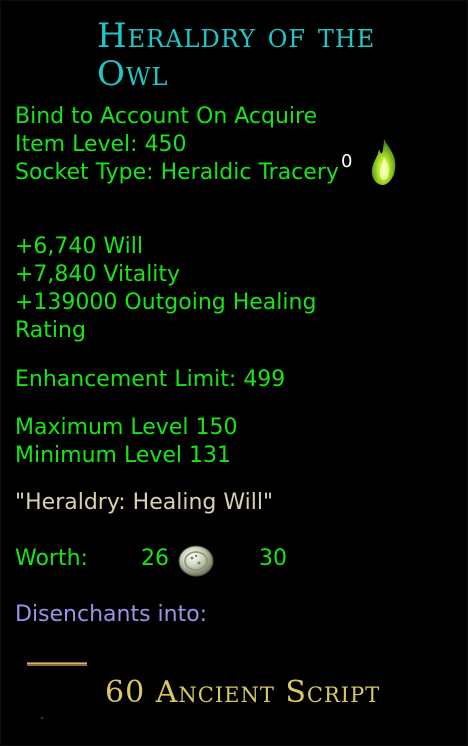  What do you see at coordinates (51, 558) in the screenshot?
I see `worth-label: Worth:` at bounding box center [51, 558].